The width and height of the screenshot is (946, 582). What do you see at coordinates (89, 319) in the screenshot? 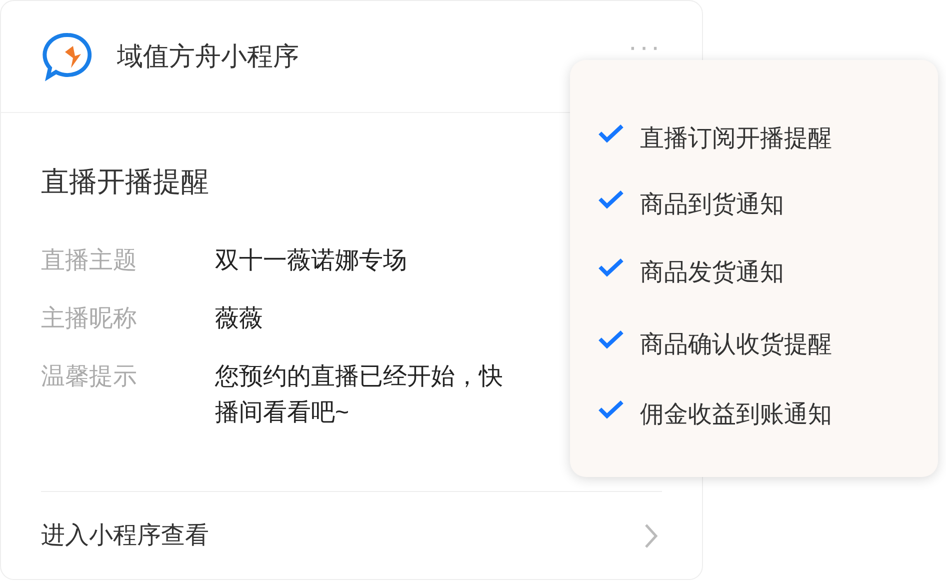
I see `field-label: 主播昵称` at bounding box center [89, 319].